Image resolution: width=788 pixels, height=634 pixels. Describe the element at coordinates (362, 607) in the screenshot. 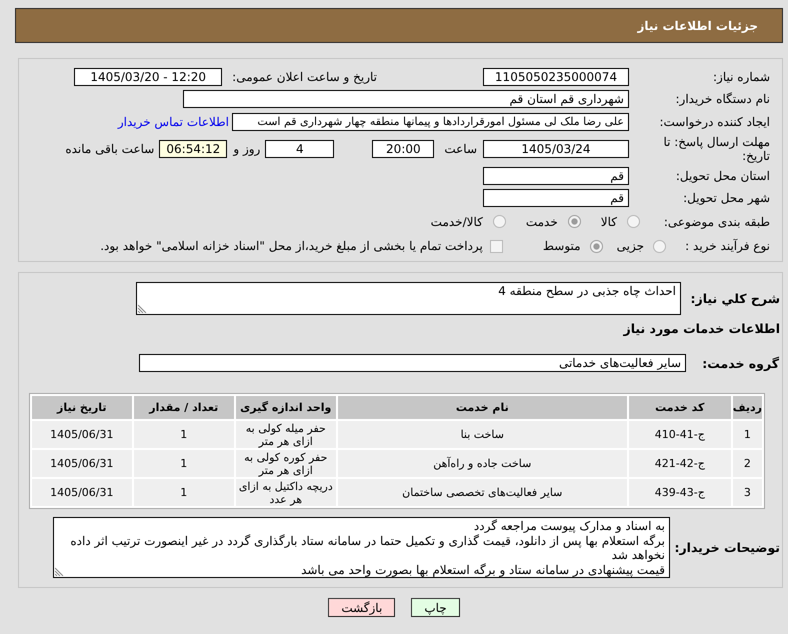

I see `back-button: بازگشت` at that location.